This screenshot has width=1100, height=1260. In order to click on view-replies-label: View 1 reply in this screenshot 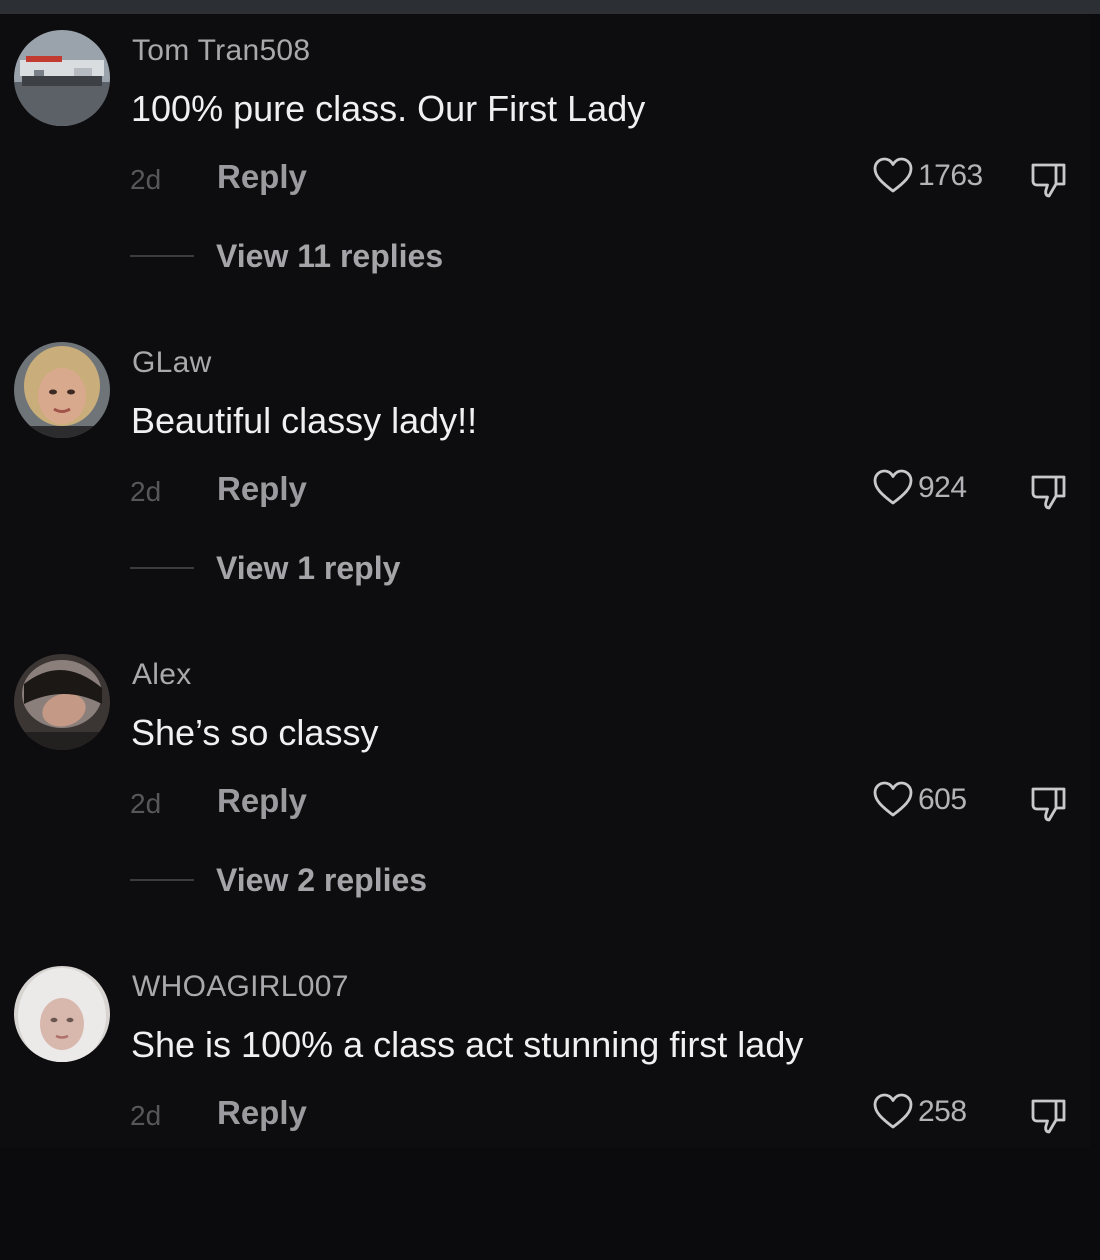, I will do `click(308, 567)`.